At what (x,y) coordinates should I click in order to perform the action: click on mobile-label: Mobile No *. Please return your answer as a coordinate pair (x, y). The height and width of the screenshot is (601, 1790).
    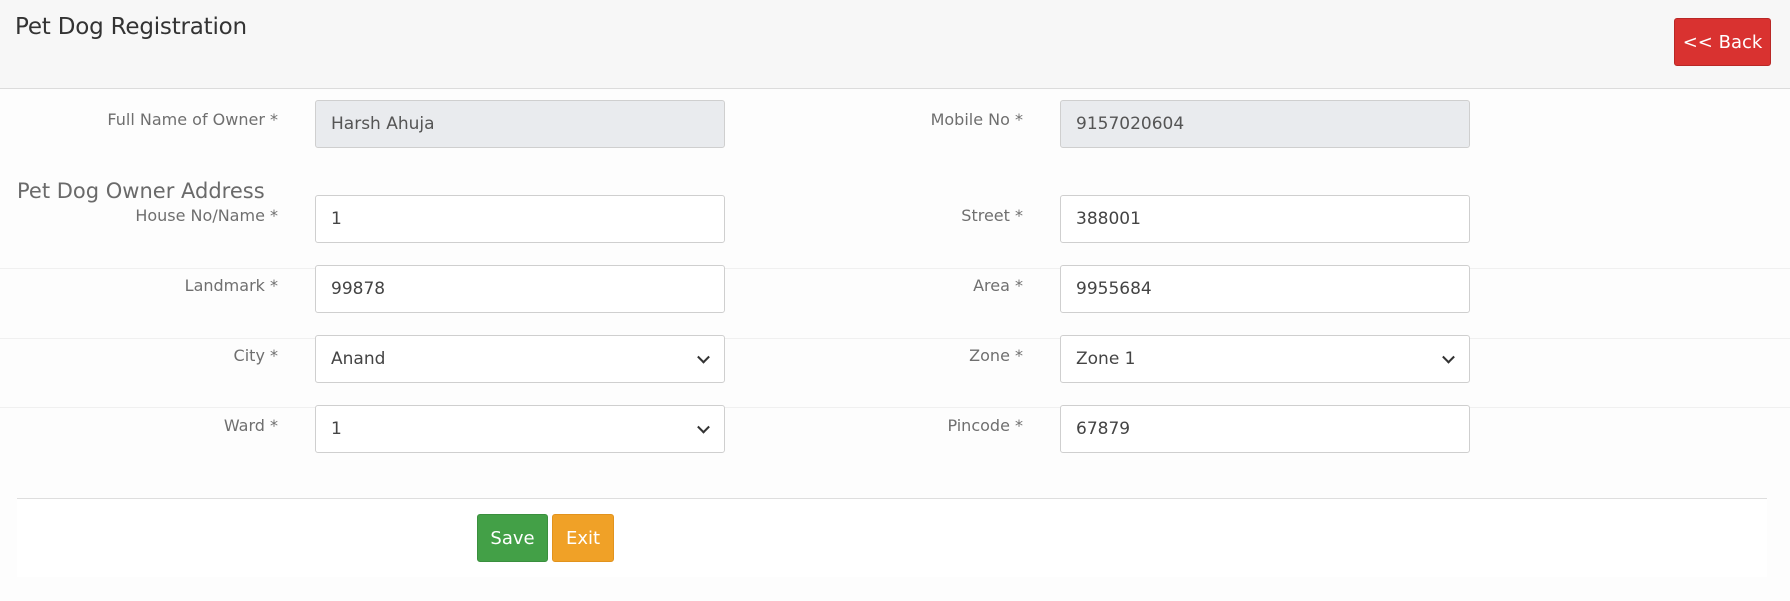
    Looking at the image, I should click on (976, 119).